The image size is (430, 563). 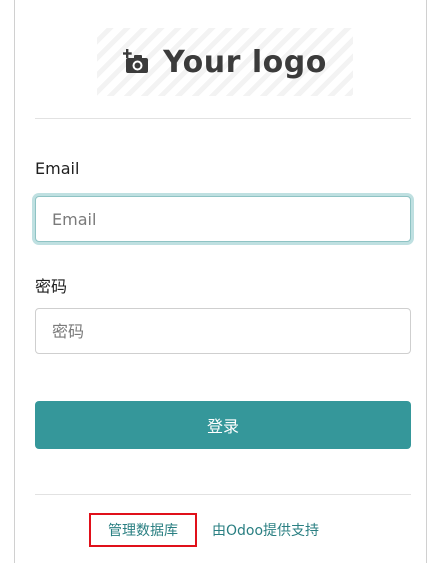 What do you see at coordinates (245, 62) in the screenshot?
I see `logo-text: Your logo` at bounding box center [245, 62].